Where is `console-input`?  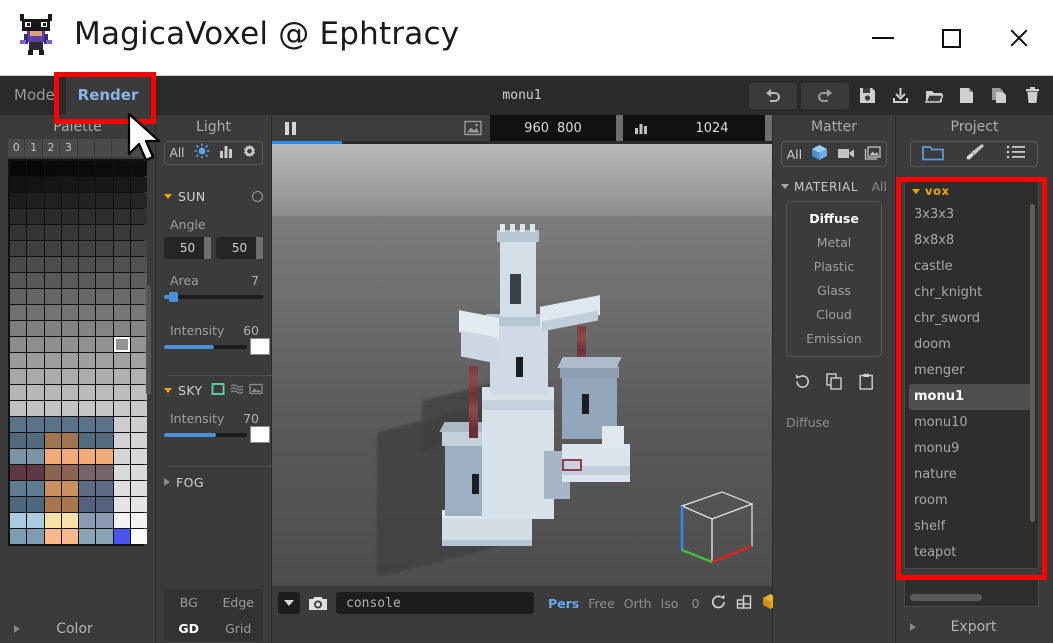 console-input is located at coordinates (435, 603).